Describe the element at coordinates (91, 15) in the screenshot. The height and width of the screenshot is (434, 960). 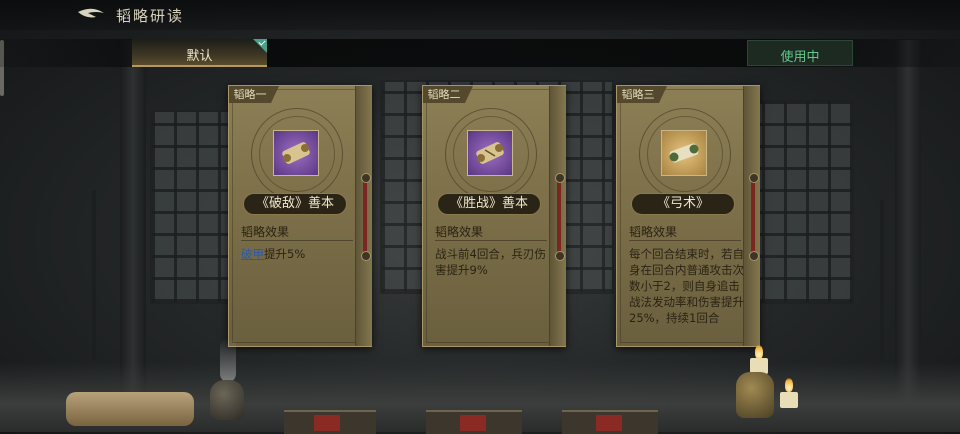
I see `back-arrow-icon` at that location.